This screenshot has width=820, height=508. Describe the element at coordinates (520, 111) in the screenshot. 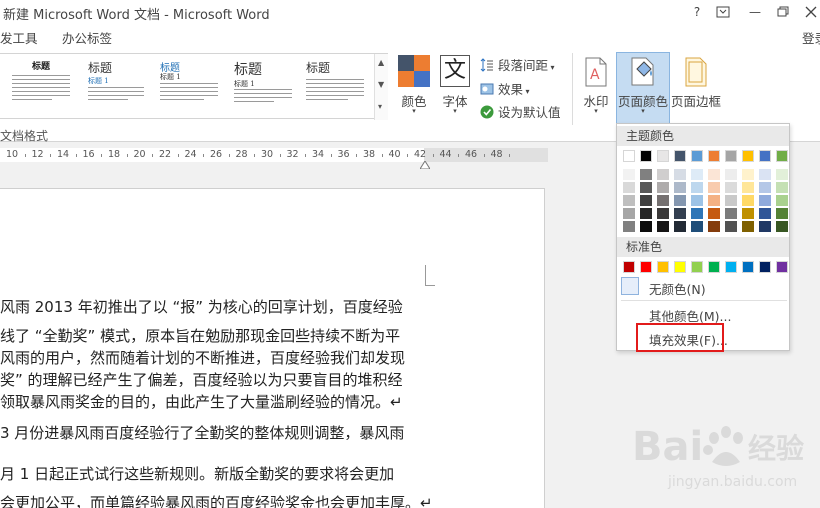

I see `set-as-default-button: 设为默认值` at that location.